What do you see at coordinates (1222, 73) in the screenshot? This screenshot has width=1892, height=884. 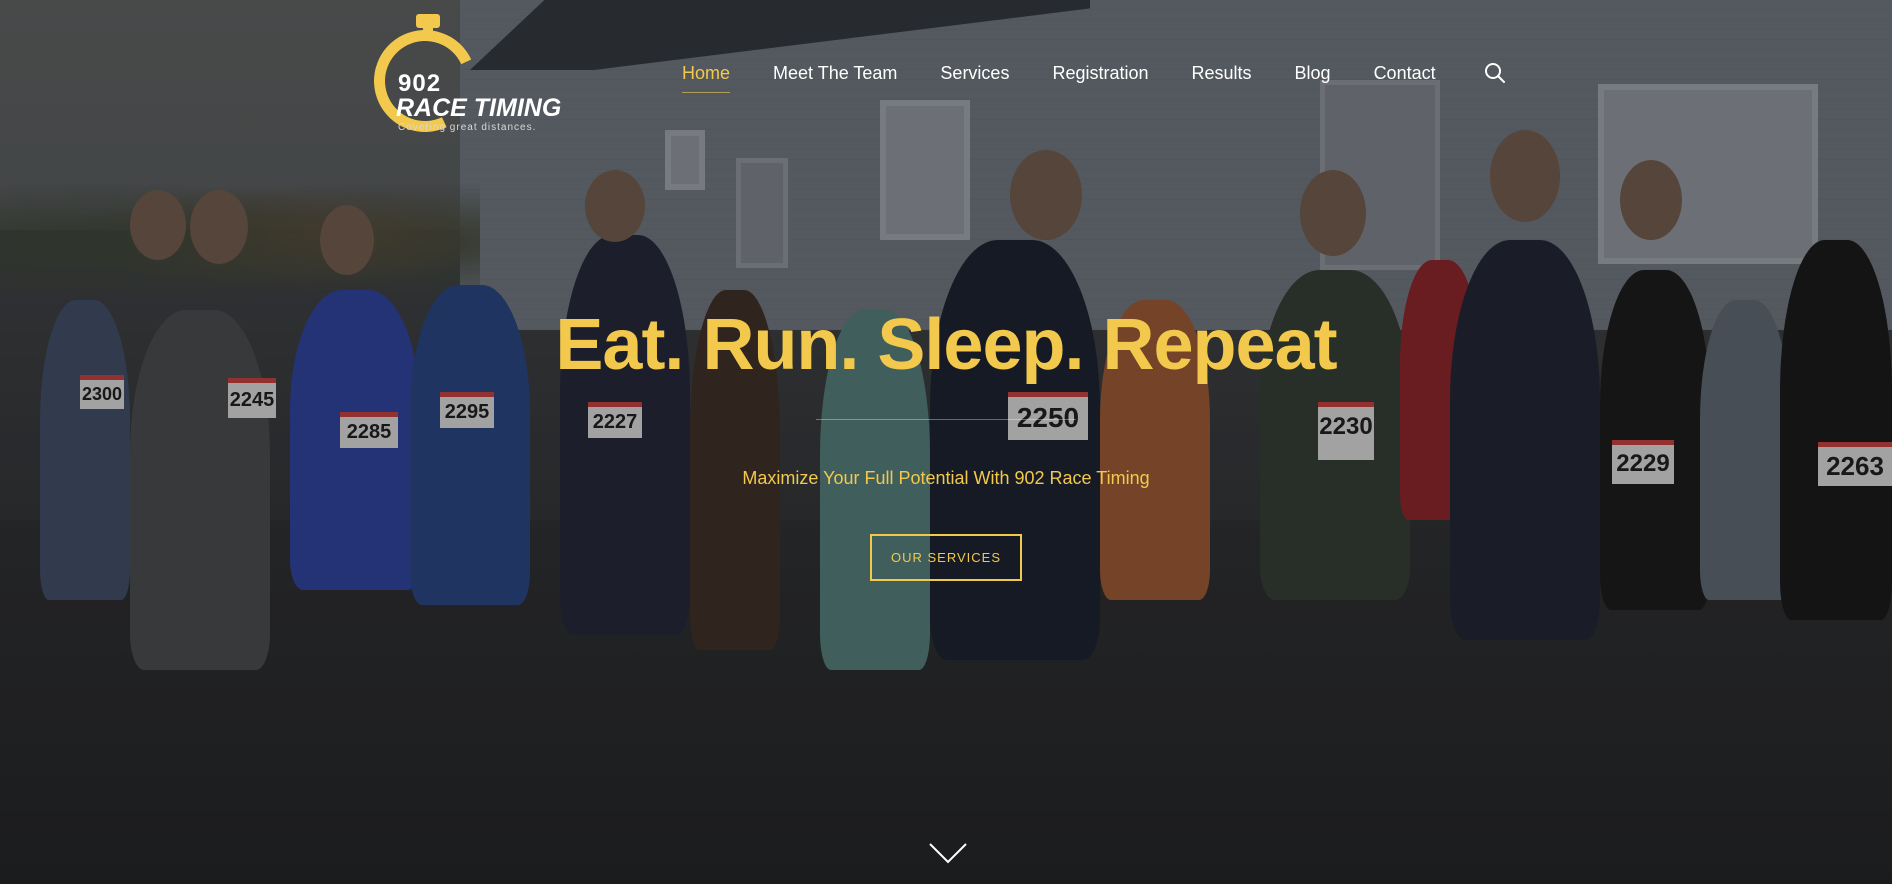 I see `nav-item-results: Results` at bounding box center [1222, 73].